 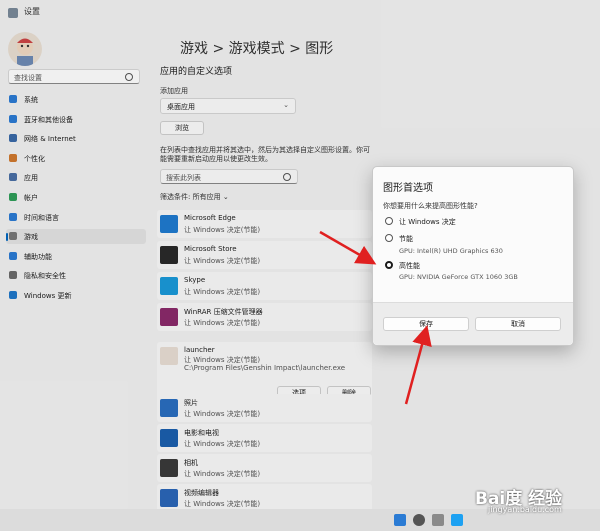 I want to click on app-icon, so click(x=457, y=520).